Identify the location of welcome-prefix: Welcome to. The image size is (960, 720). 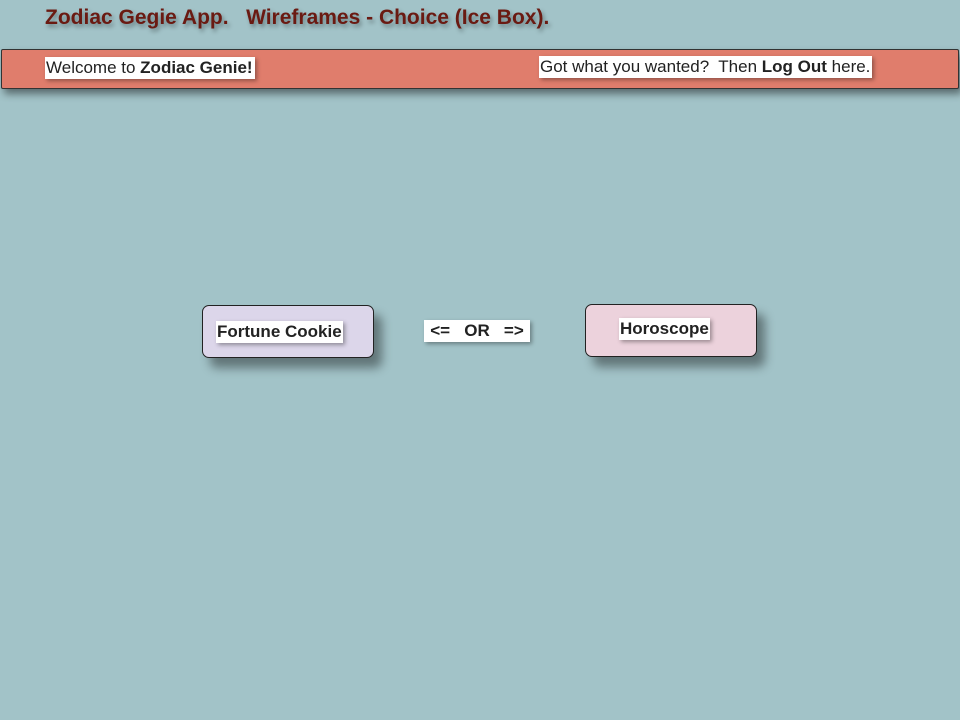
(93, 67).